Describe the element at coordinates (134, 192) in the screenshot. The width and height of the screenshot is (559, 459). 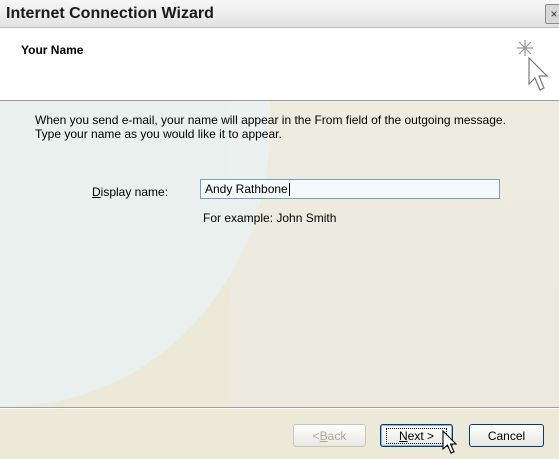
I see `display-name-label-text: isplay name:` at that location.